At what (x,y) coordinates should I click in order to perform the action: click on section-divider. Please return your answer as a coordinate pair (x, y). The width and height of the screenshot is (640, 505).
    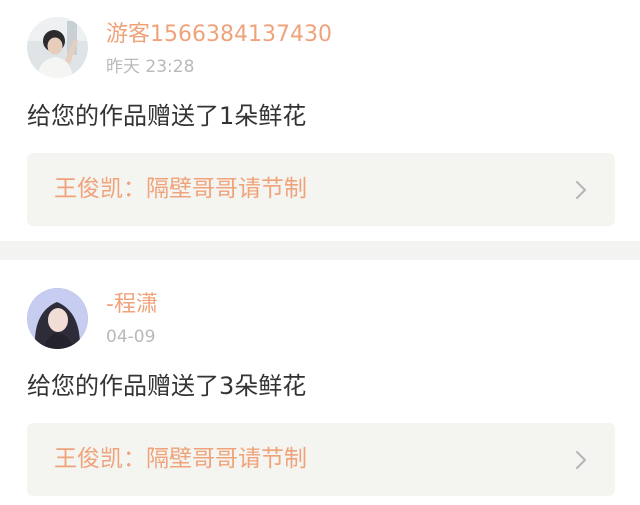
    Looking at the image, I should click on (320, 250).